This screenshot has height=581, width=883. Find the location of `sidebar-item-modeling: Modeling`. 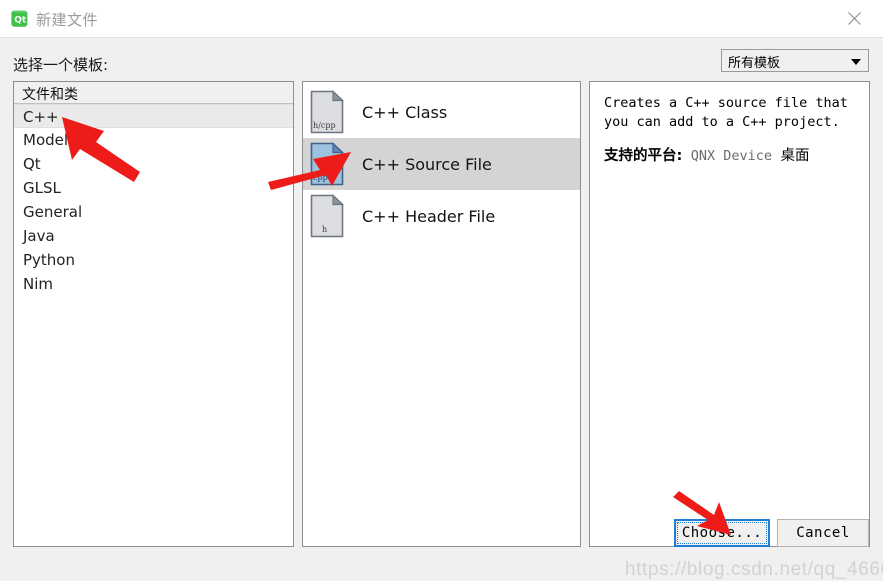

sidebar-item-modeling: Modeling is located at coordinates (153, 140).